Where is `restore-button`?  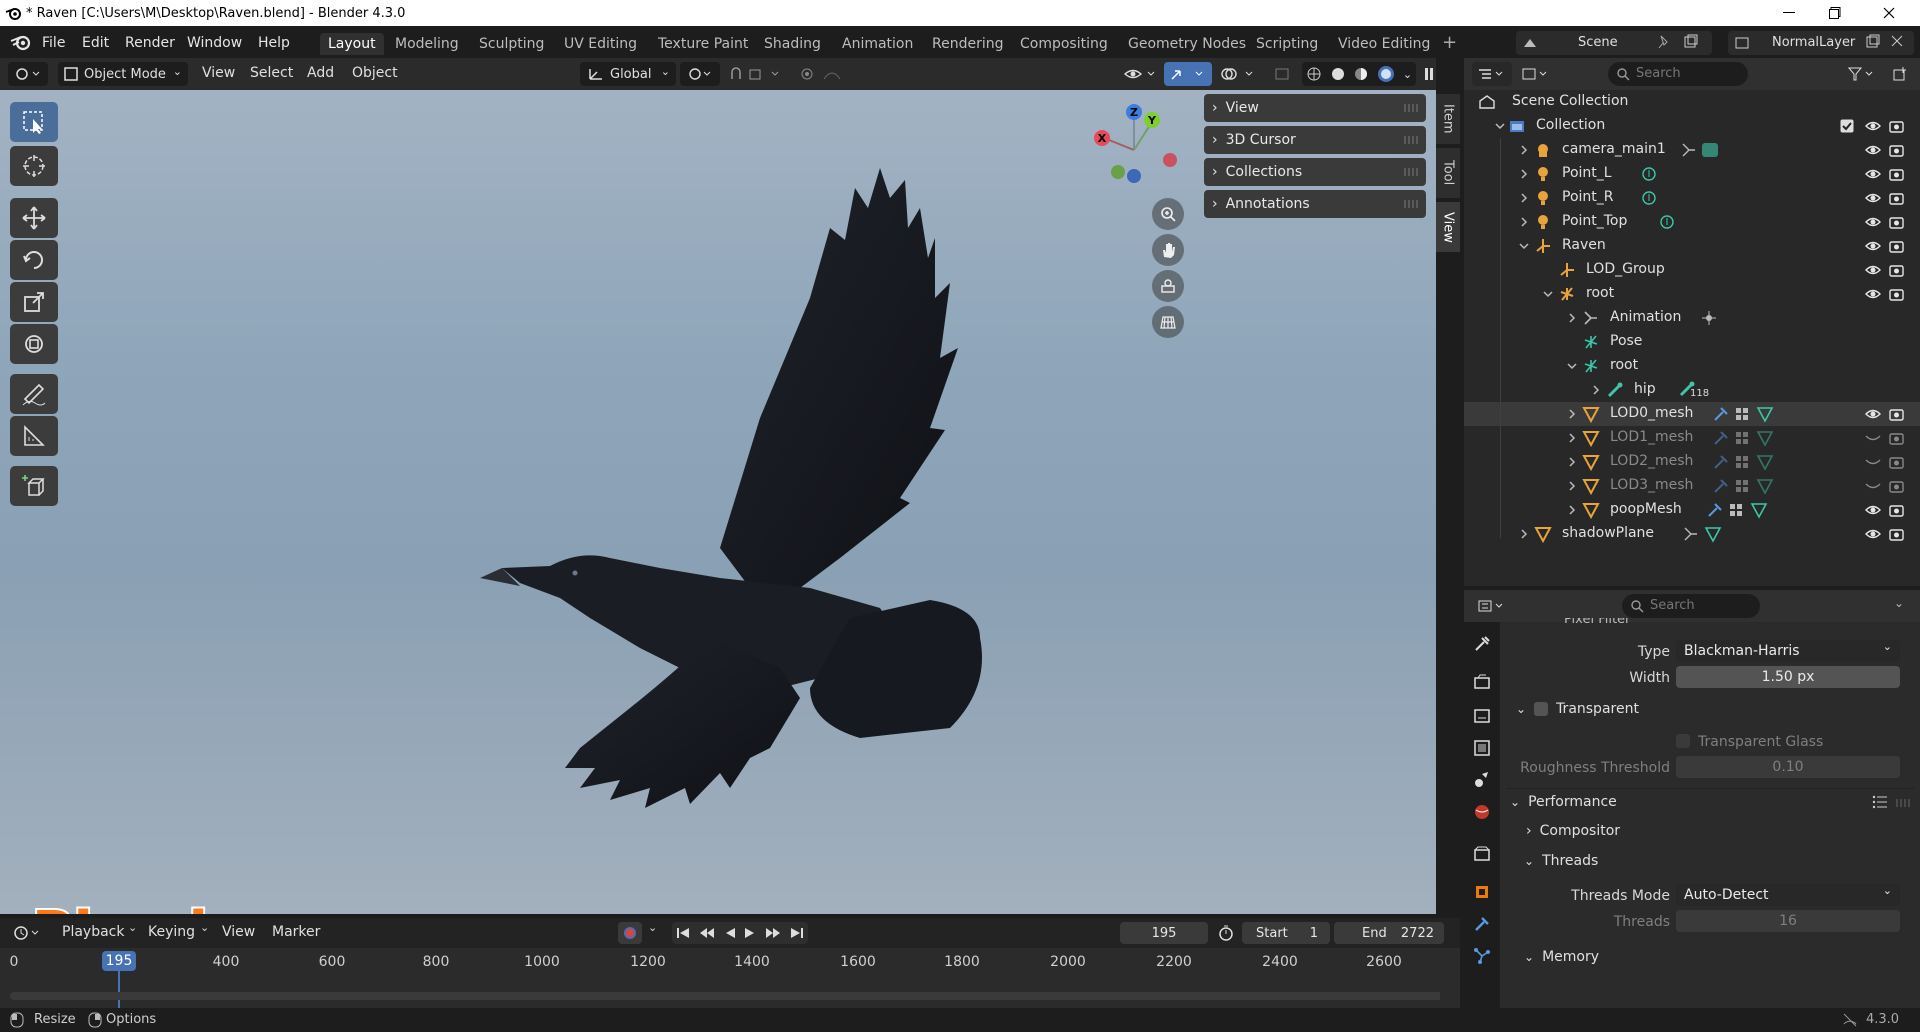 restore-button is located at coordinates (1835, 13).